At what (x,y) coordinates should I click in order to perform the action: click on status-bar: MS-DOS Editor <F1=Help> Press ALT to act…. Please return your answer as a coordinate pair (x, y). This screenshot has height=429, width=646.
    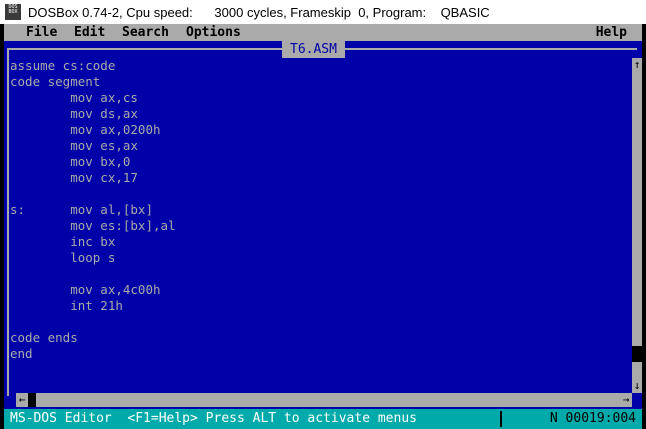
    Looking at the image, I should click on (323, 419).